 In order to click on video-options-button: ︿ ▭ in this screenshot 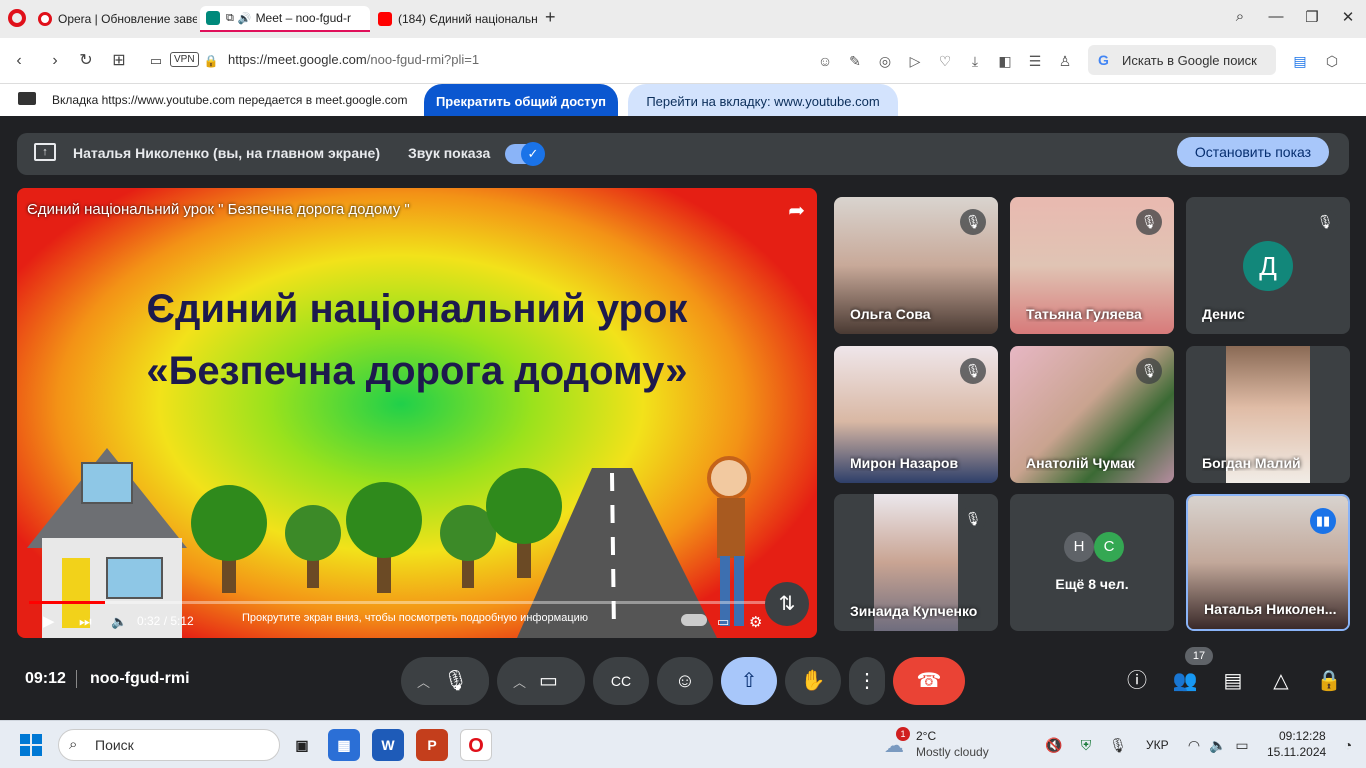, I will do `click(541, 681)`.